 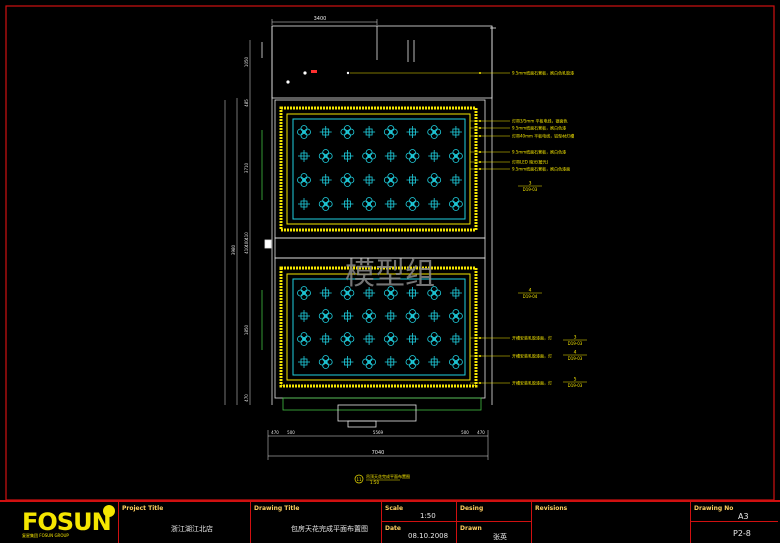 I want to click on bottom-dimension-label: 5569, so click(x=378, y=432).